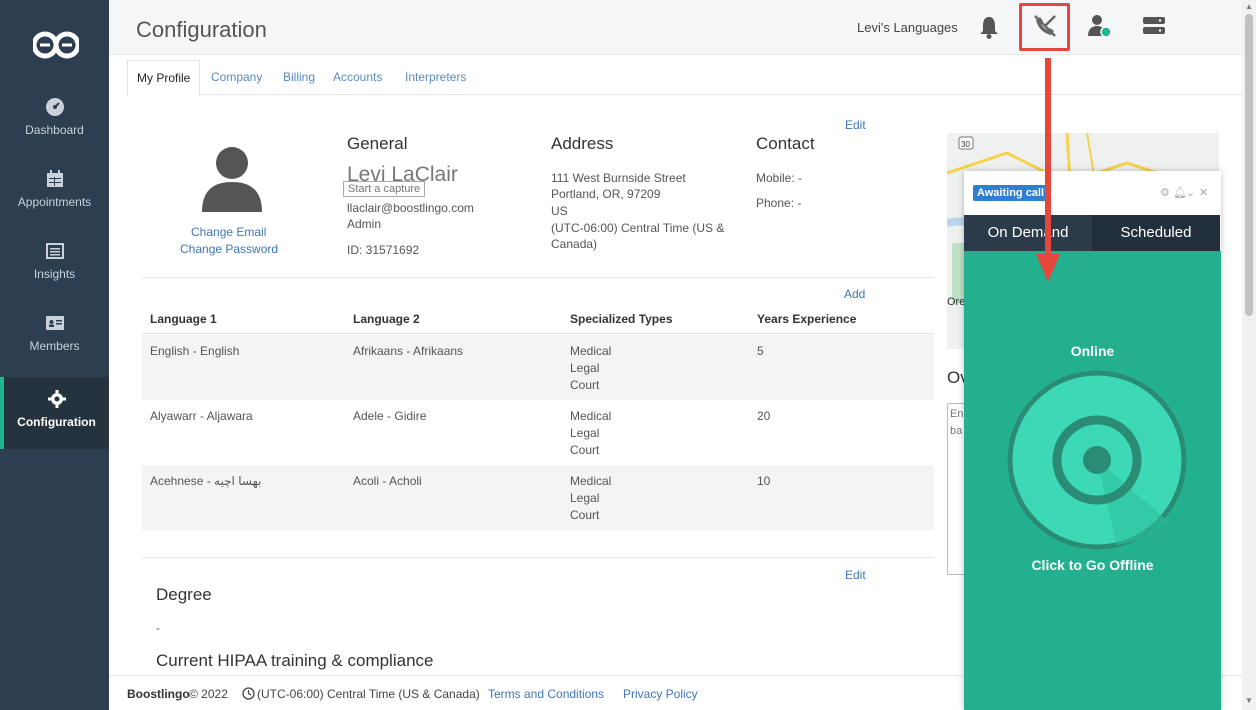 Image resolution: width=1256 pixels, height=710 pixels. I want to click on boostlingo-logo, so click(56, 45).